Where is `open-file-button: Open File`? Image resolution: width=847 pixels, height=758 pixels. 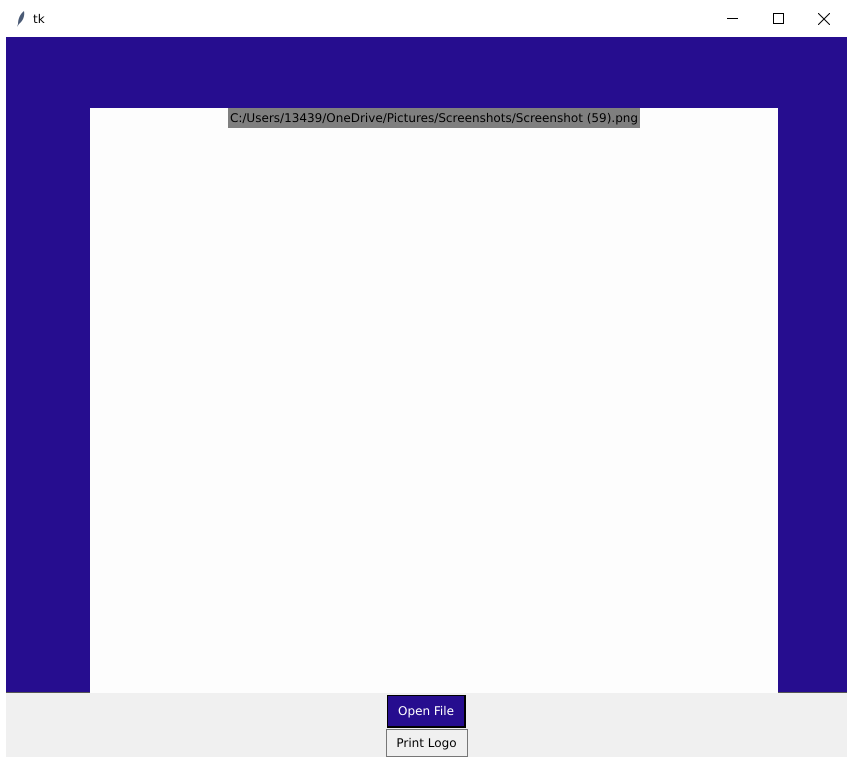 open-file-button: Open File is located at coordinates (426, 711).